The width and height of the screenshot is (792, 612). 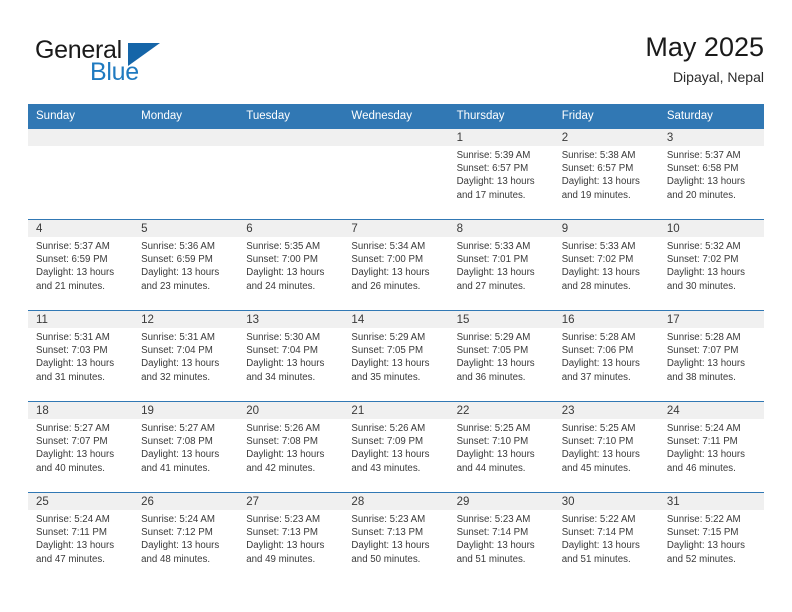 I want to click on sun-times-line: and 17 minutes., so click(x=491, y=195).